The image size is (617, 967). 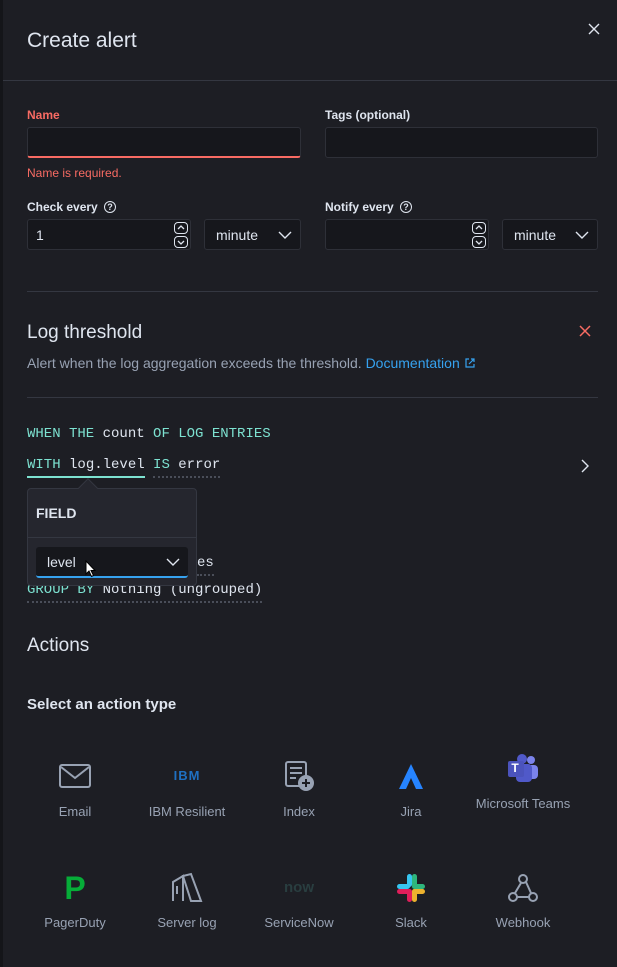 I want to click on expression-threshold-partial: es, so click(x=205, y=565).